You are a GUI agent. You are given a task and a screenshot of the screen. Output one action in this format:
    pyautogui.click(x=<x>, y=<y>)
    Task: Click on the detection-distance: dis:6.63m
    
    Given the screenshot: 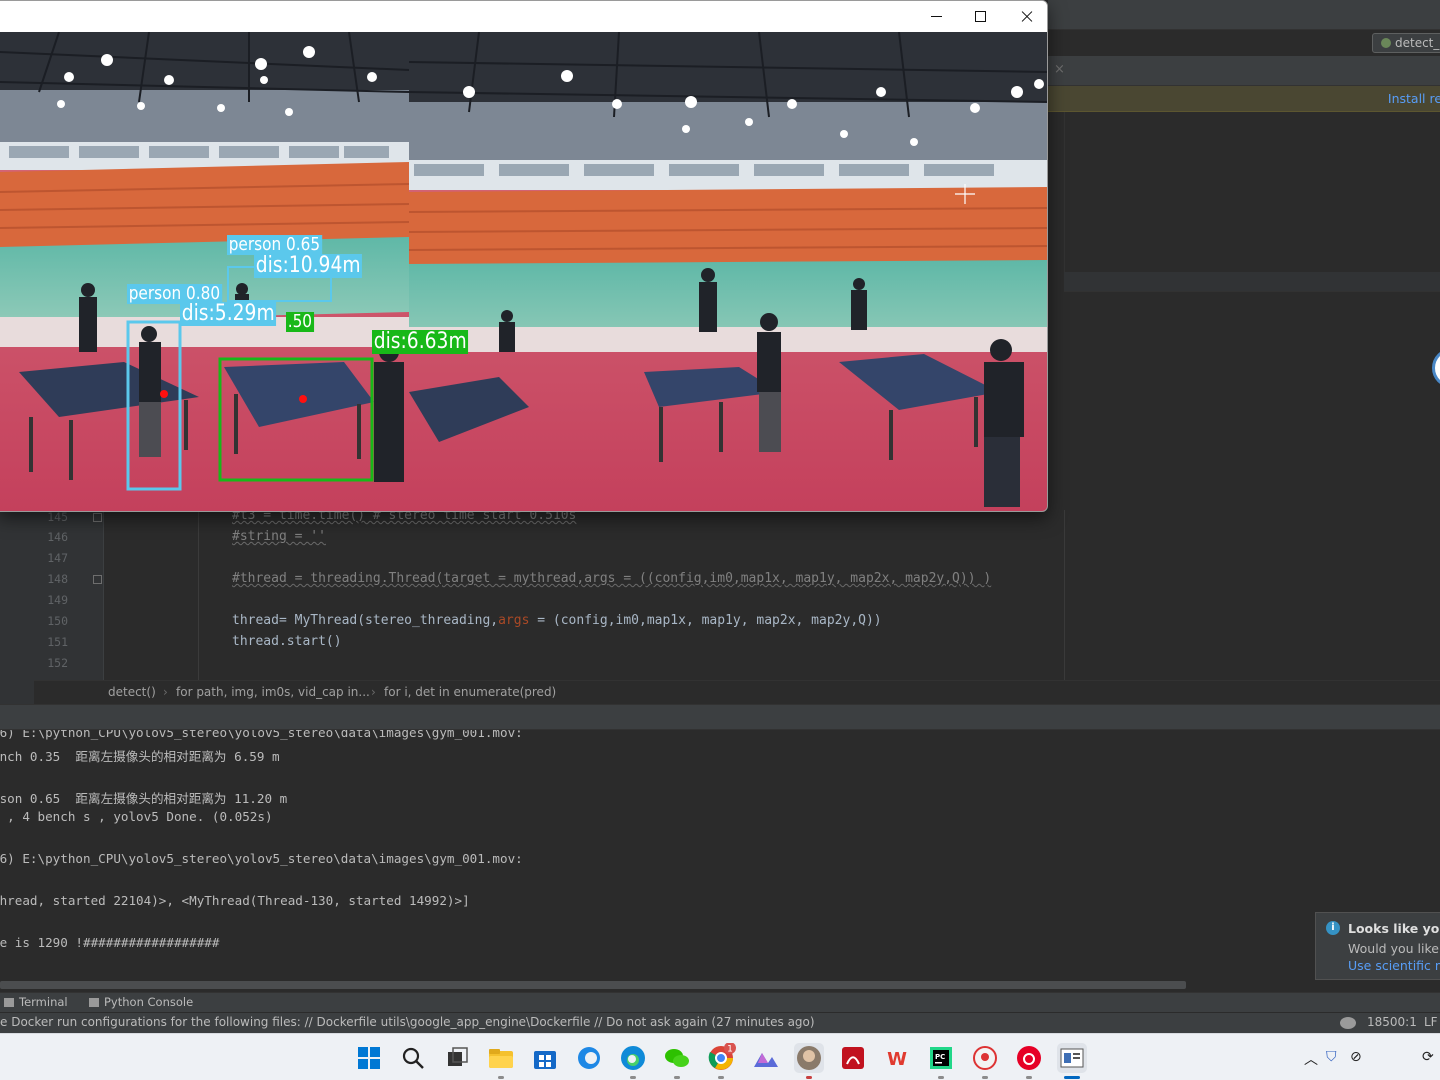 What is the action you would take?
    pyautogui.click(x=420, y=341)
    